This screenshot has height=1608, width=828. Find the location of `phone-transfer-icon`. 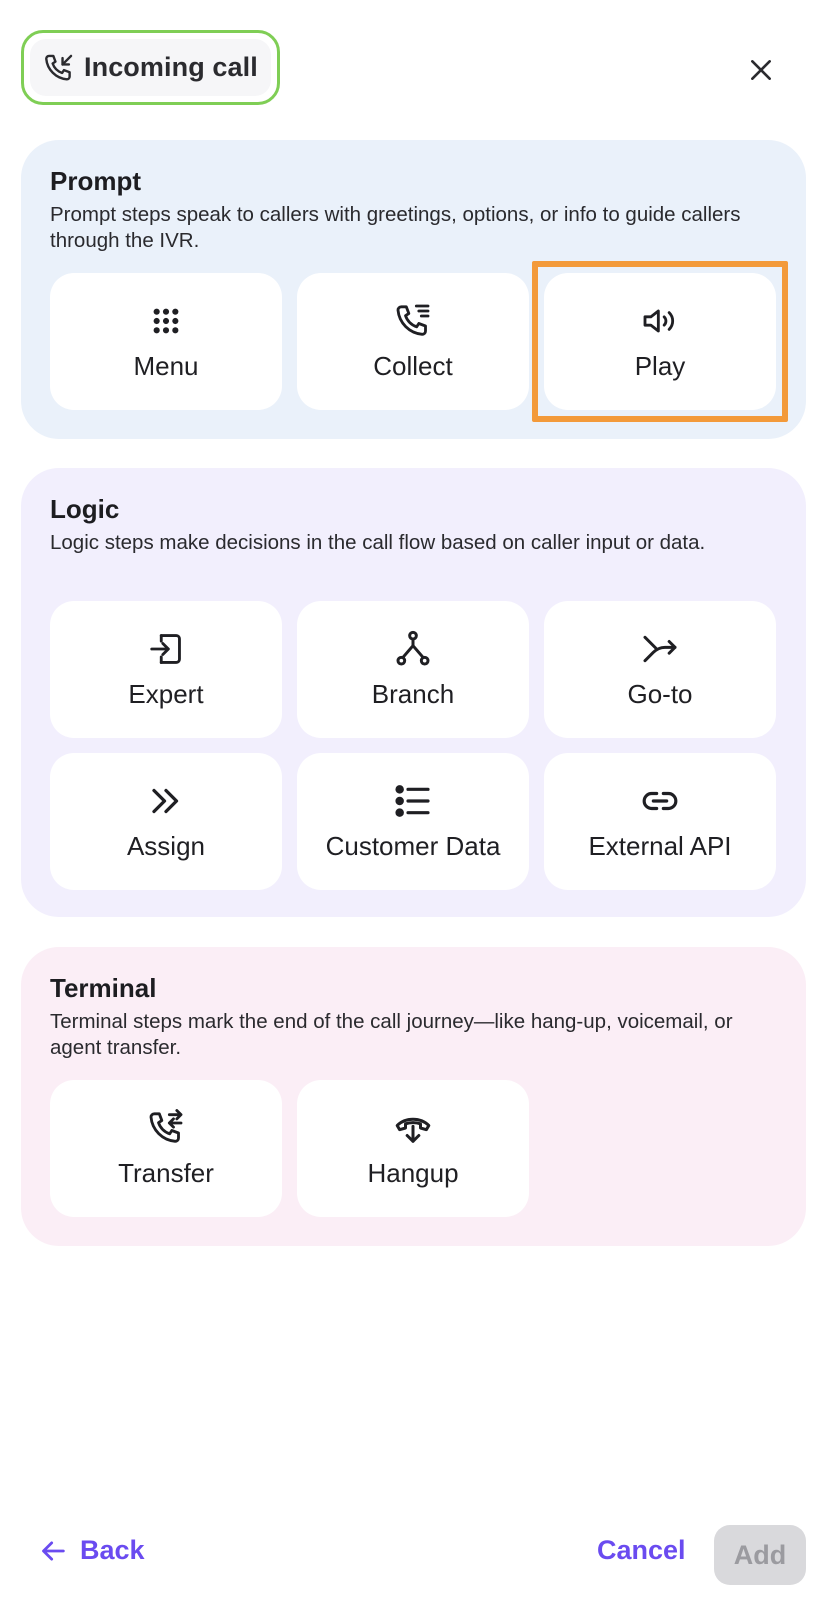

phone-transfer-icon is located at coordinates (166, 1128).